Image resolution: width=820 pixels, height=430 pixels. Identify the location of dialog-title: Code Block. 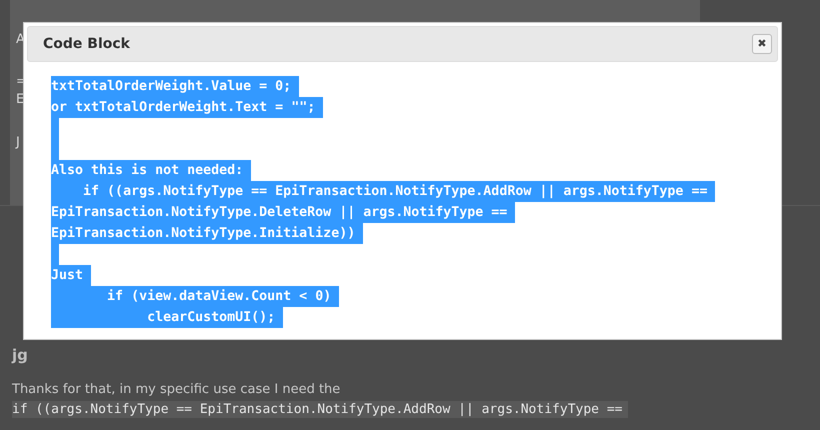
(86, 44).